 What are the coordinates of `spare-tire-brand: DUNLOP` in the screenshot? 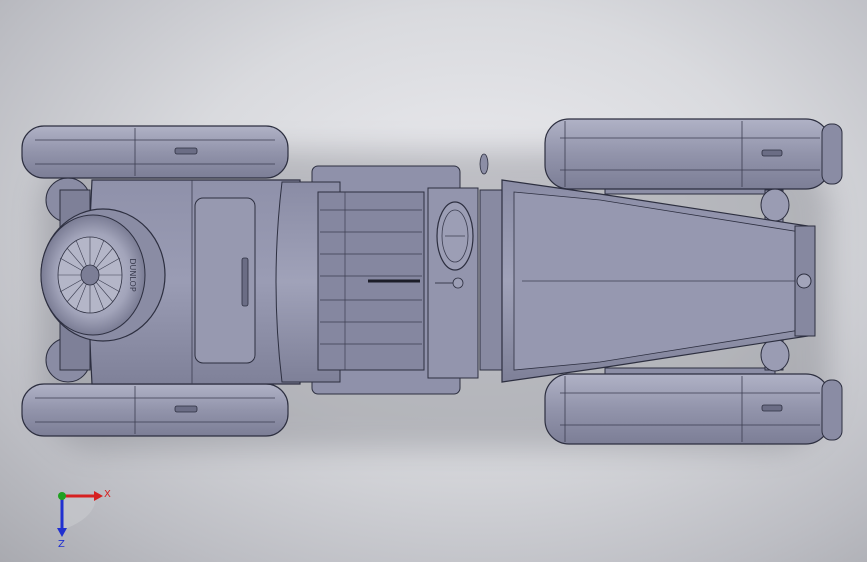 It's located at (132, 274).